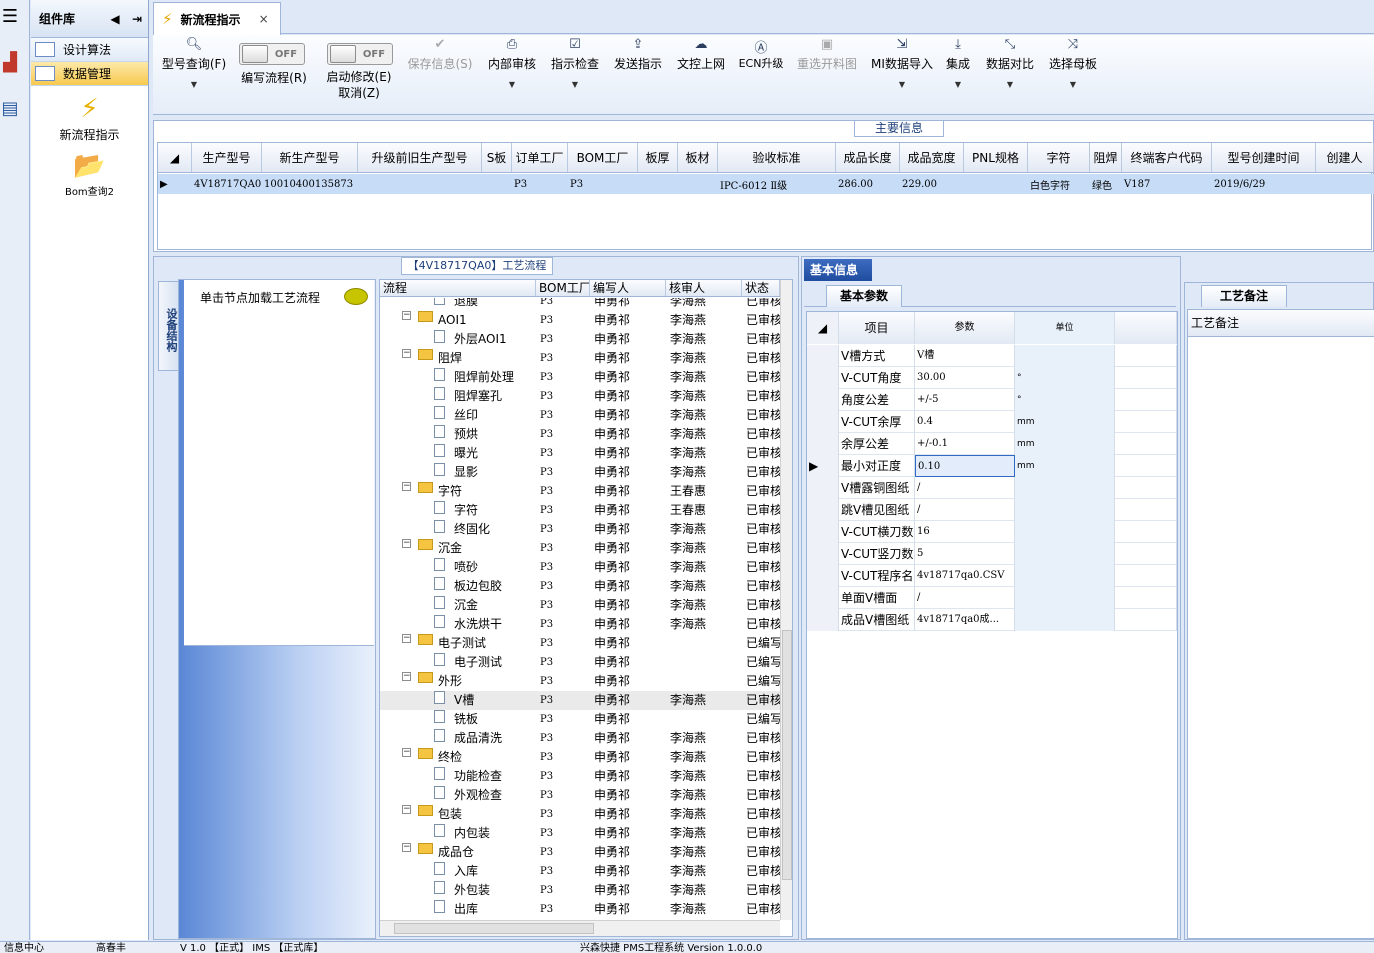 This screenshot has width=1374, height=953. I want to click on param-value: 0.4, so click(965, 422).